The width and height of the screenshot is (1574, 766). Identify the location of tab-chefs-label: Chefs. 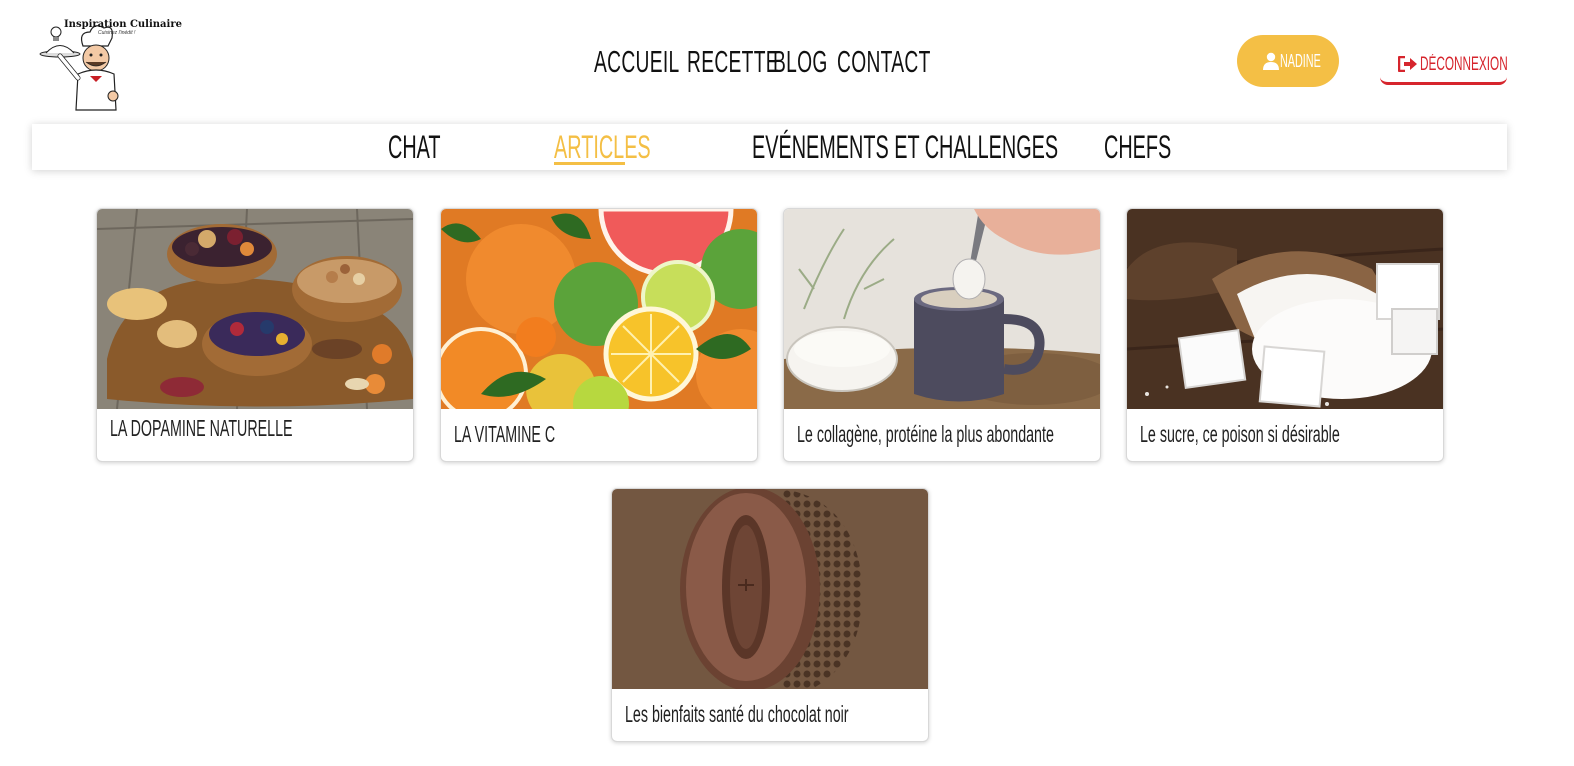
(1138, 147).